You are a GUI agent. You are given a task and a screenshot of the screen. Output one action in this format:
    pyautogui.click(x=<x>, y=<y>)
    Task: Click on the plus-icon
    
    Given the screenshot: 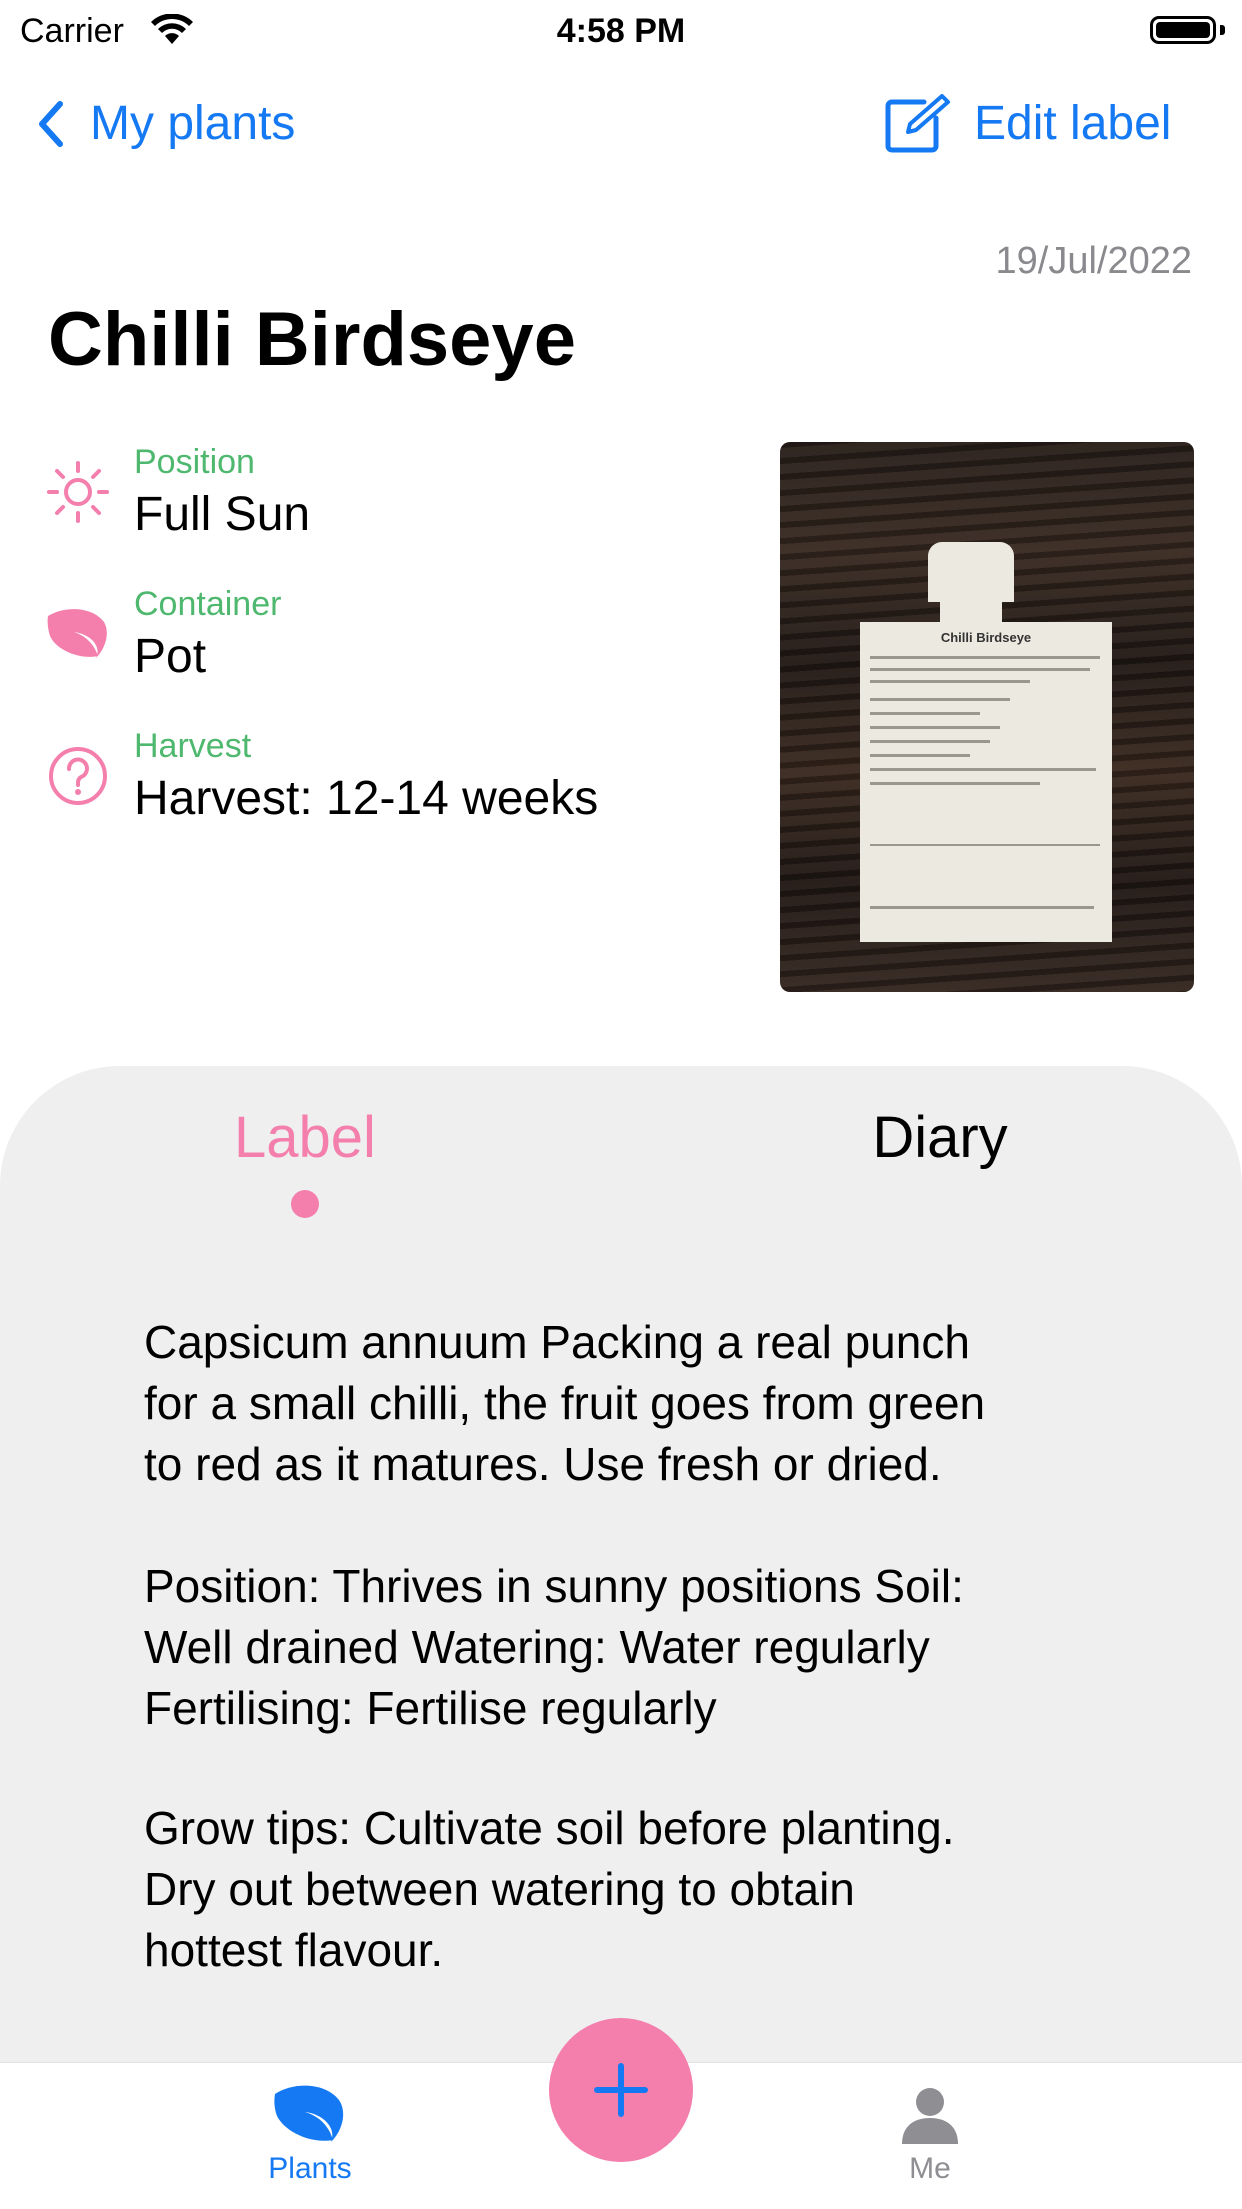 What is the action you would take?
    pyautogui.click(x=621, y=2090)
    